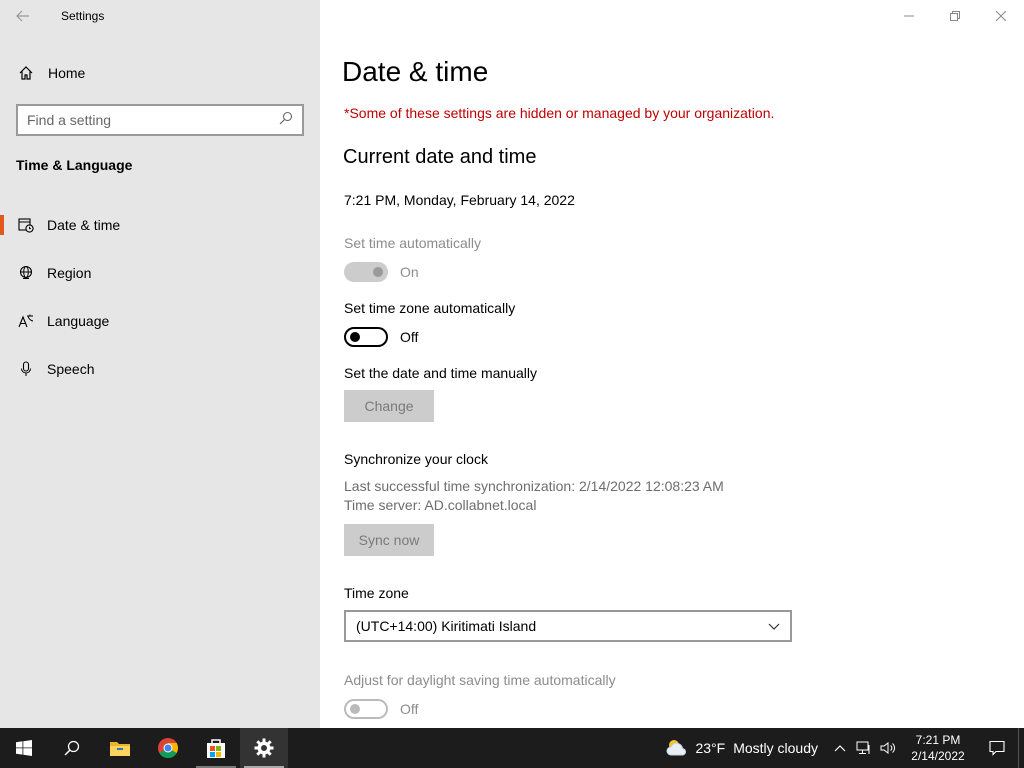 The width and height of the screenshot is (1024, 768). I want to click on taskbar-clock: 7:21 PM 2/14/2022, so click(938, 748).